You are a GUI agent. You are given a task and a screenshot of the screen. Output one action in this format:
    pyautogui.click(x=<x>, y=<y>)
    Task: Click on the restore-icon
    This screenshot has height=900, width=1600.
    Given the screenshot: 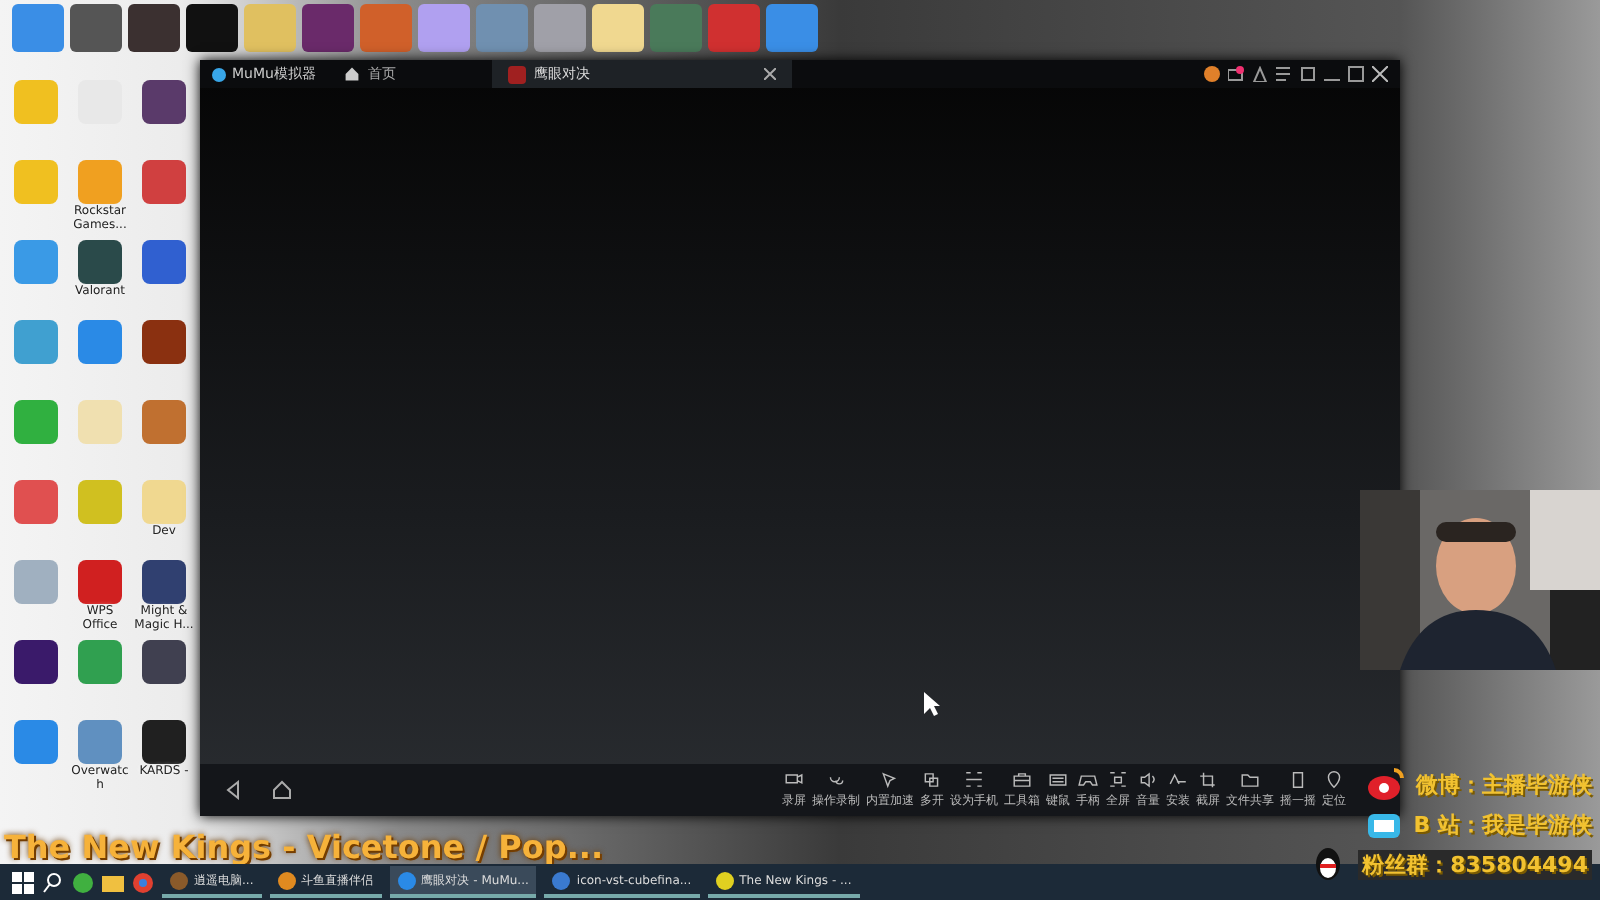 What is the action you would take?
    pyautogui.click(x=1308, y=74)
    